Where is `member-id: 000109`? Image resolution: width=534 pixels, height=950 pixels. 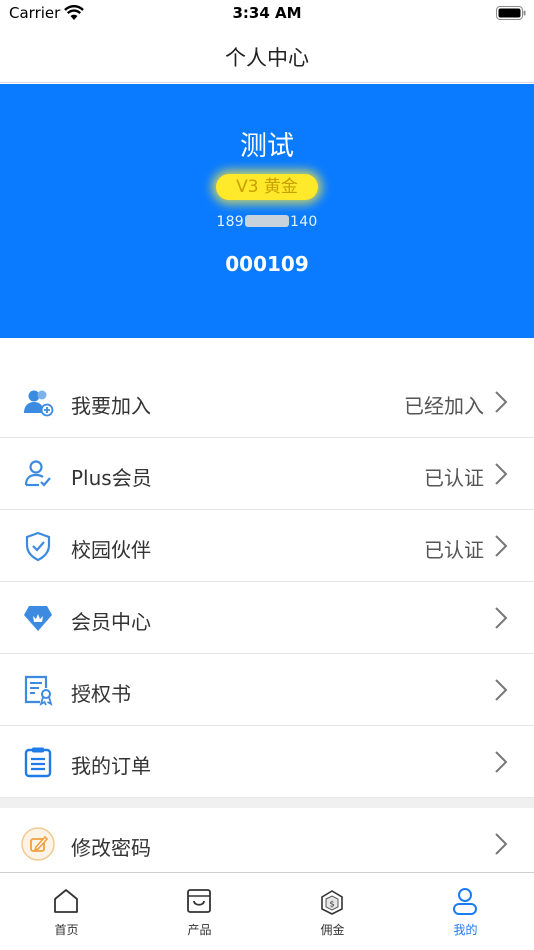
member-id: 000109 is located at coordinates (267, 264).